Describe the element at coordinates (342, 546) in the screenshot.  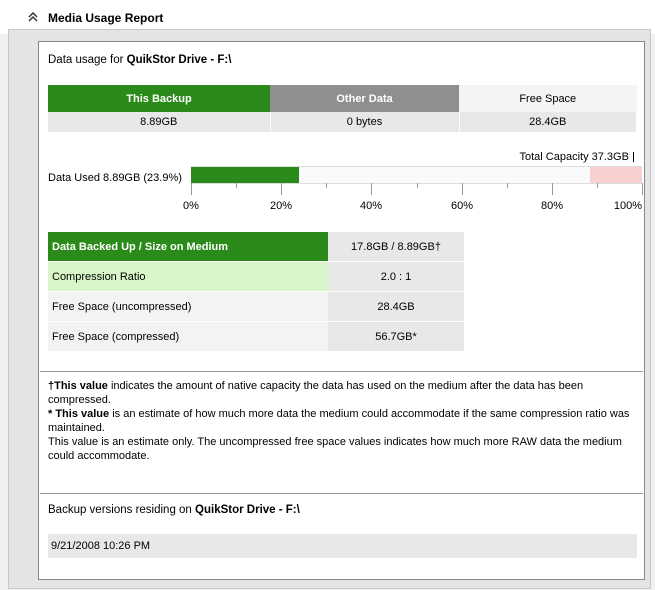
I see `list-item: 9/21/2008 10:26 PM` at that location.